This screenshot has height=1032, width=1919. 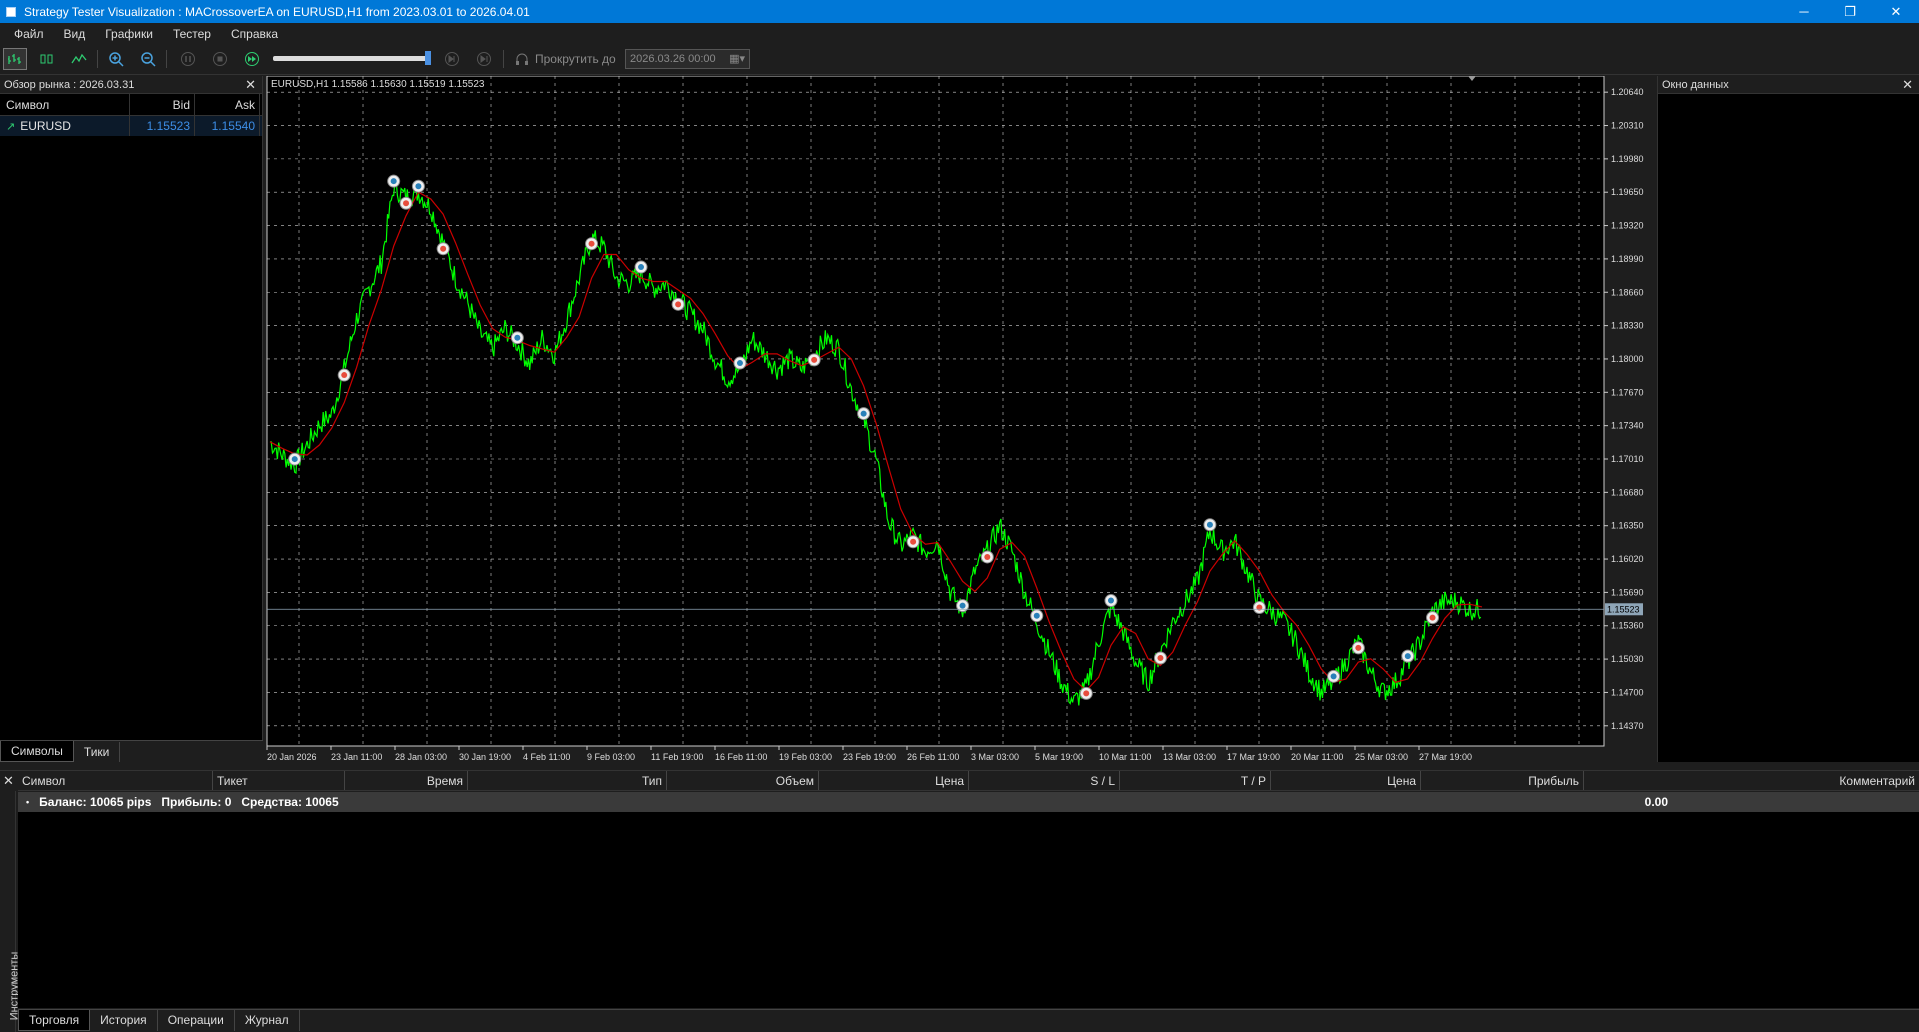 I want to click on restore-button: ❐, so click(x=1850, y=11).